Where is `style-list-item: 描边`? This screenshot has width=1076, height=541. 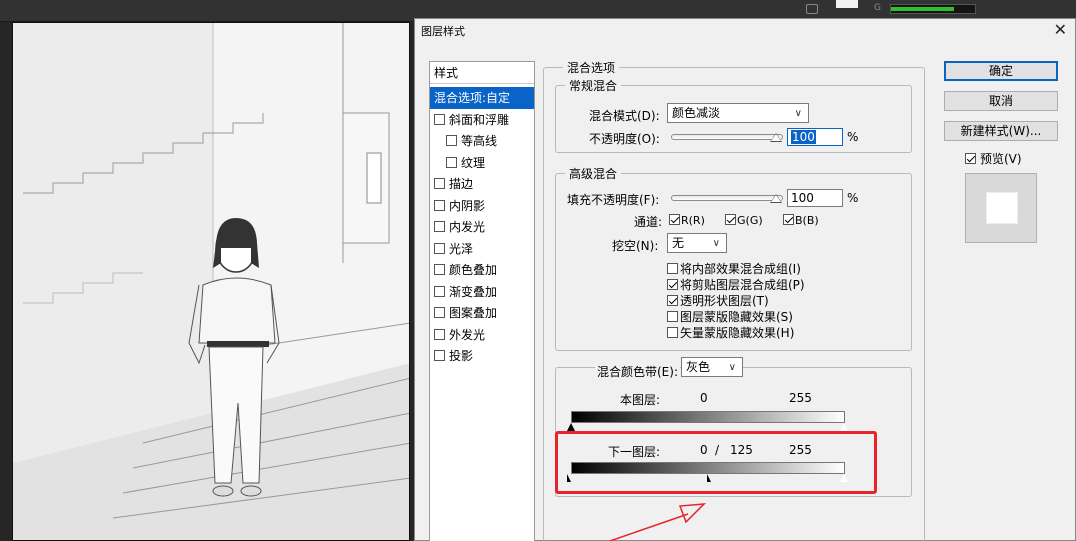 style-list-item: 描边 is located at coordinates (482, 184).